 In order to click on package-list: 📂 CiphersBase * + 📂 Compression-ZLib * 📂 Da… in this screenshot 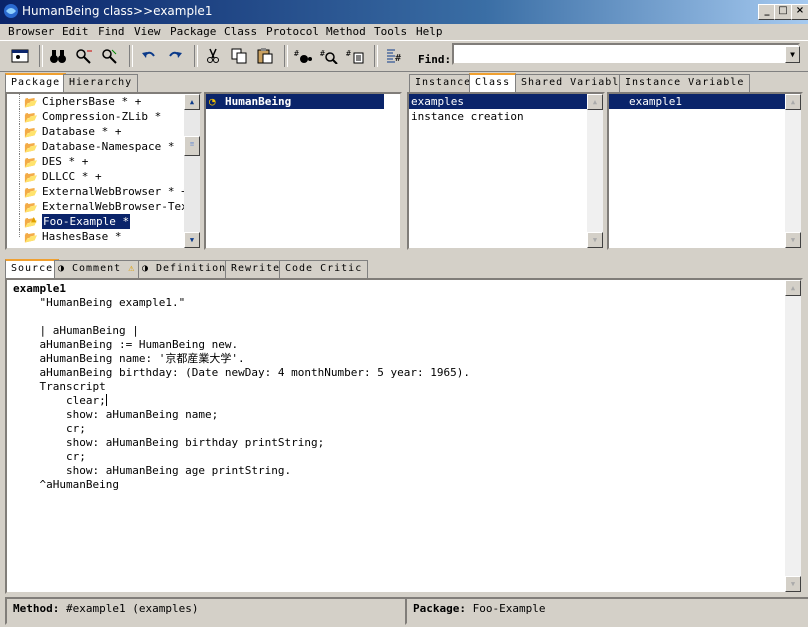, I will do `click(103, 171)`.